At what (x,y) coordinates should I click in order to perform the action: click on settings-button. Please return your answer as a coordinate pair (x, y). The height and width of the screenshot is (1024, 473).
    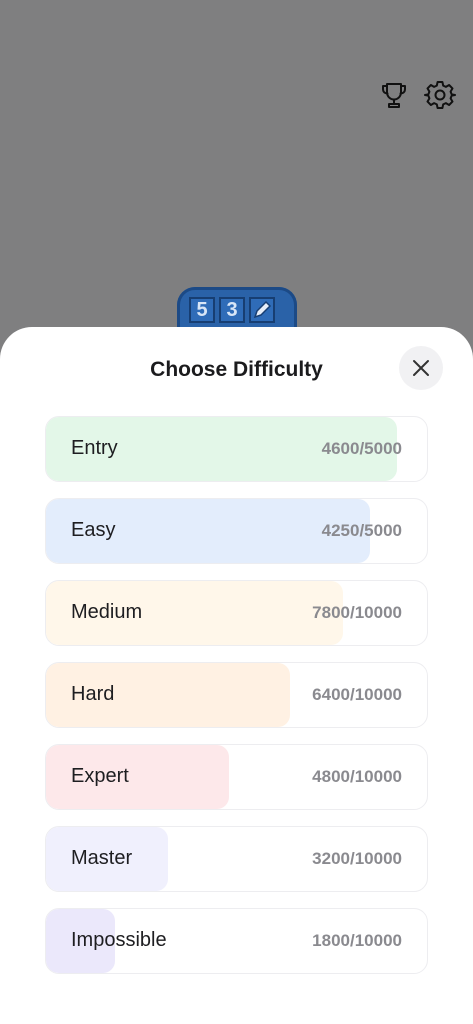
    Looking at the image, I should click on (440, 95).